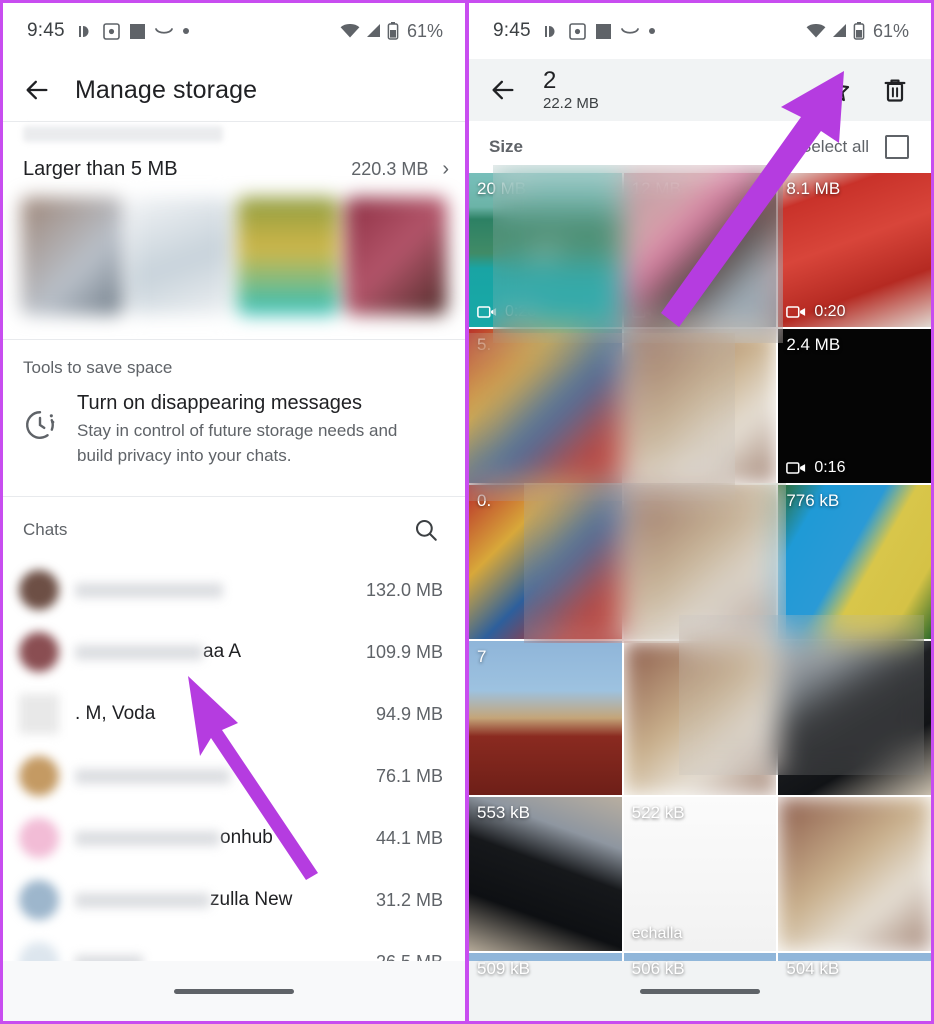 Image resolution: width=934 pixels, height=1024 pixels. I want to click on chats-section-header: Chats, so click(234, 528).